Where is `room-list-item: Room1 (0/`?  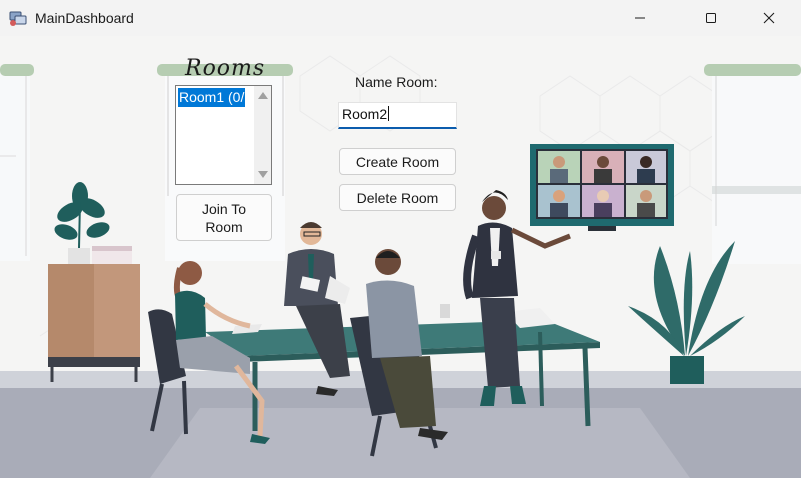
room-list-item: Room1 (0/ is located at coordinates (212, 97).